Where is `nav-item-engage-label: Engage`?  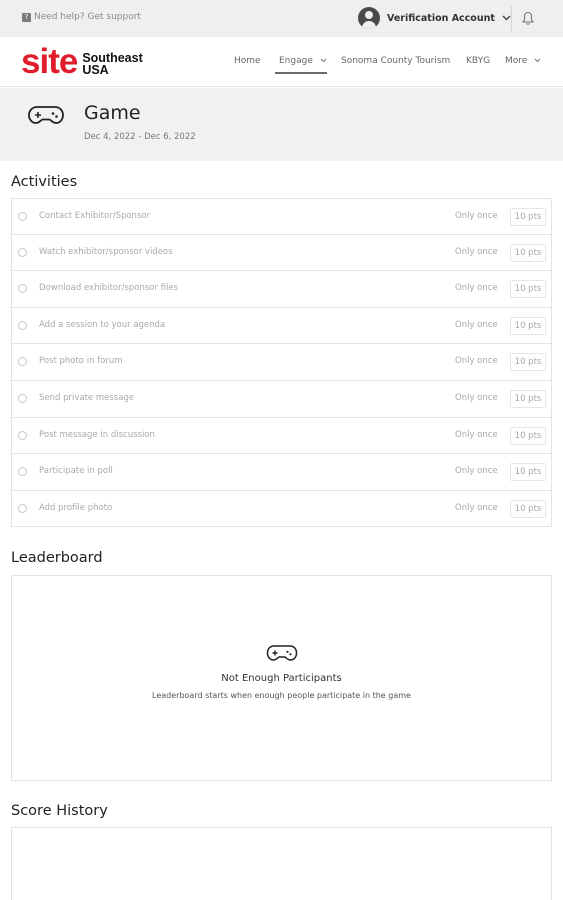
nav-item-engage-label: Engage is located at coordinates (296, 61).